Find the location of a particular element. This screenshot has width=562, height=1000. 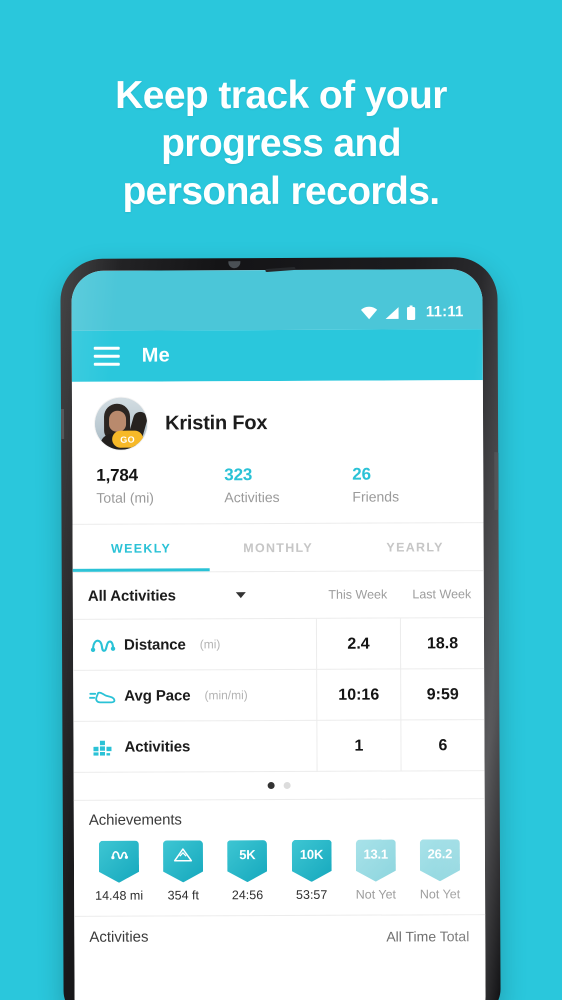

bar-blocks-icon is located at coordinates (103, 747).